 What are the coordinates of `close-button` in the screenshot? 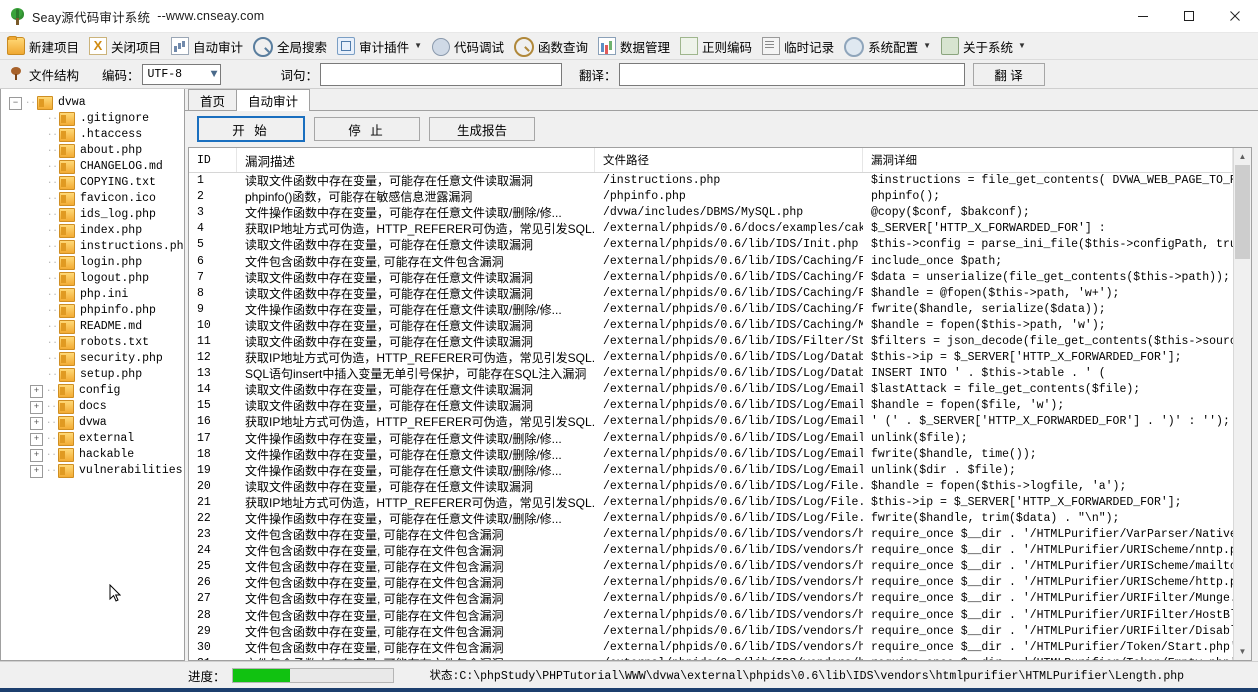 It's located at (1235, 16).